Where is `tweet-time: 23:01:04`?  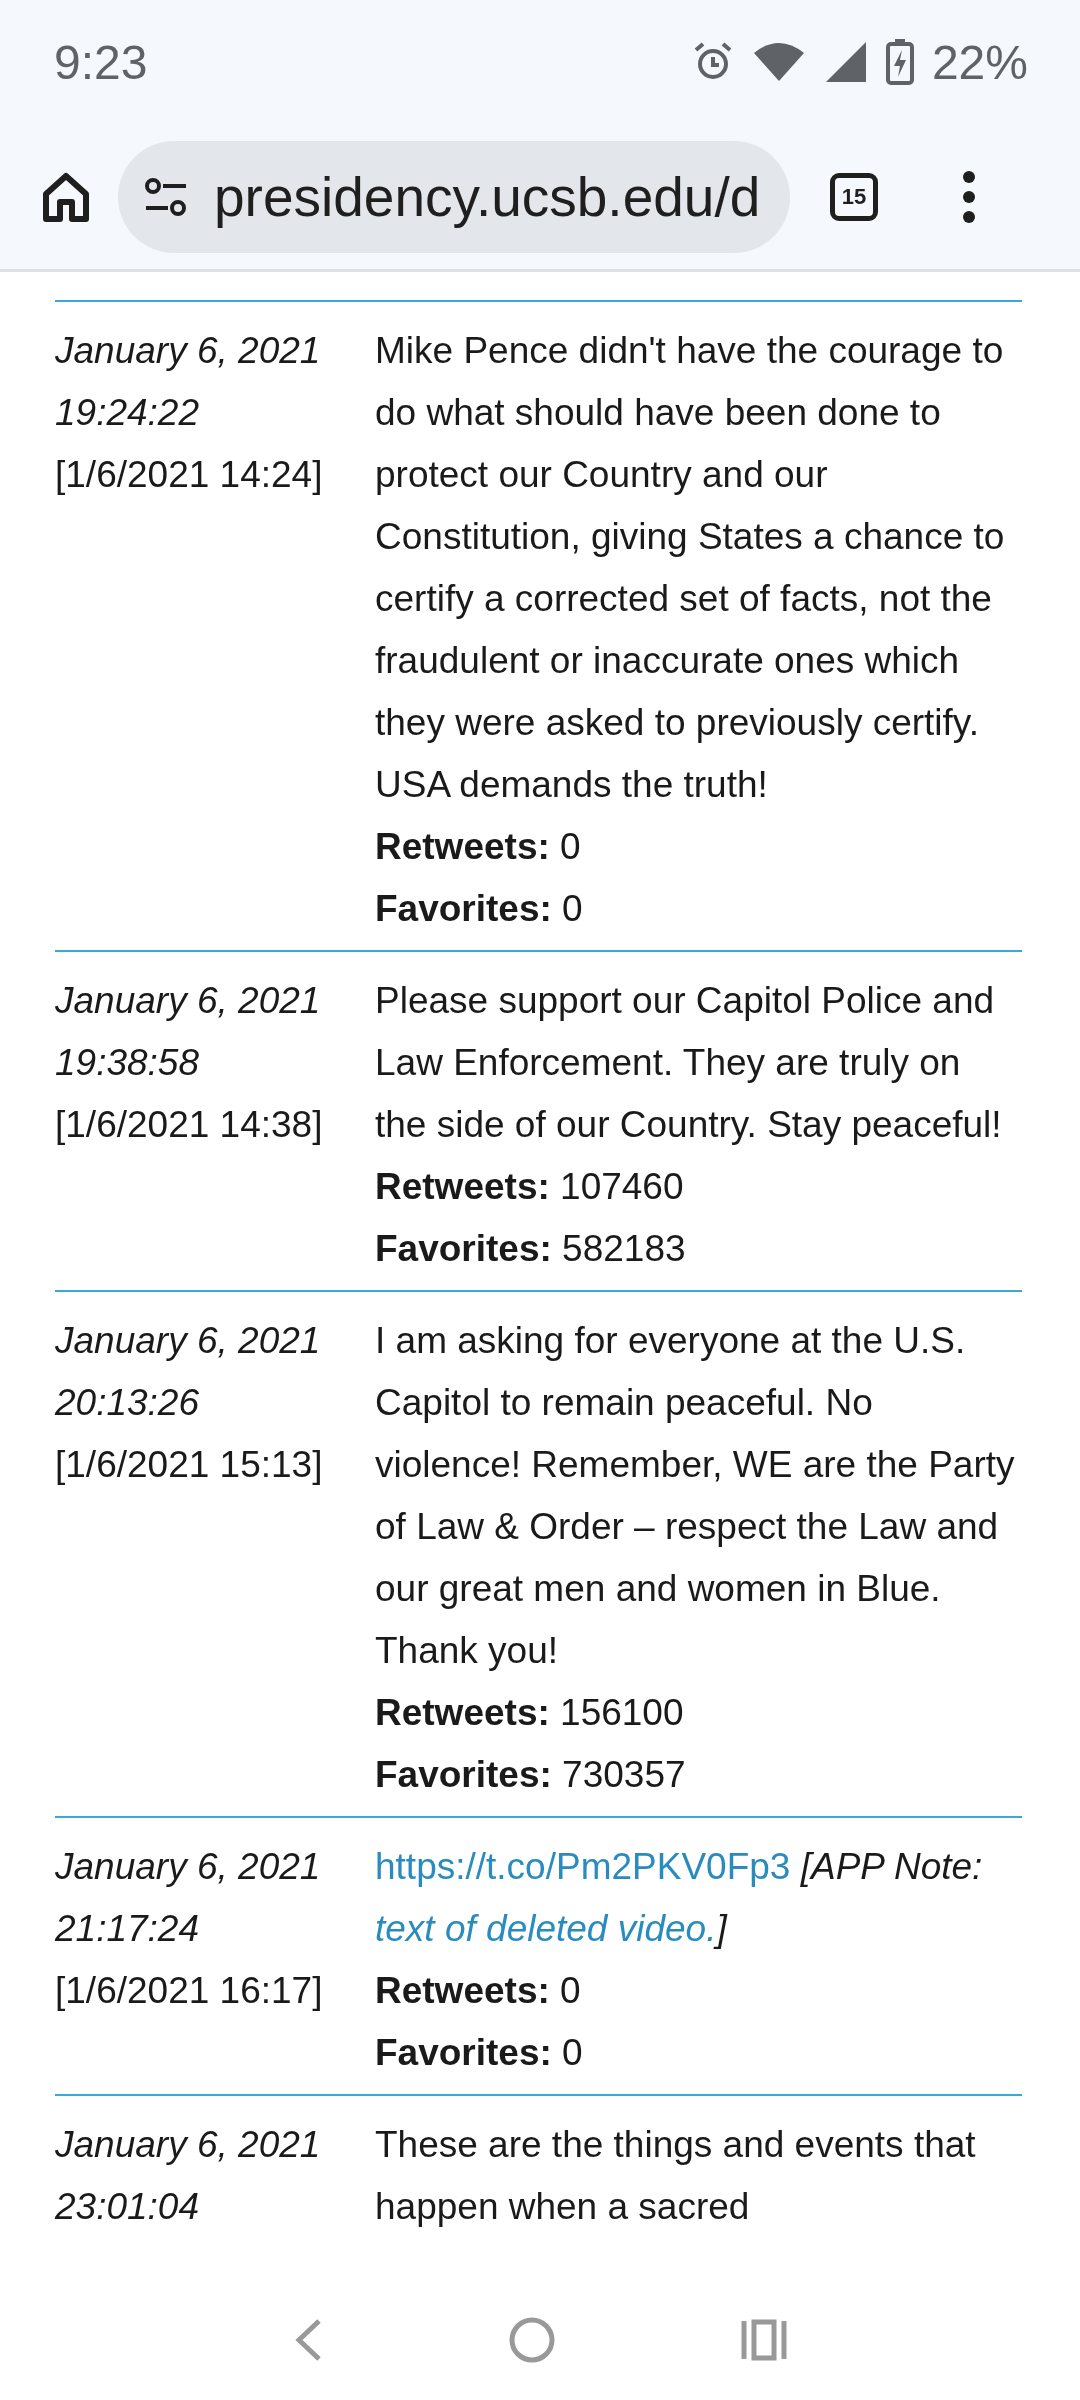 tweet-time: 23:01:04 is located at coordinates (128, 2207).